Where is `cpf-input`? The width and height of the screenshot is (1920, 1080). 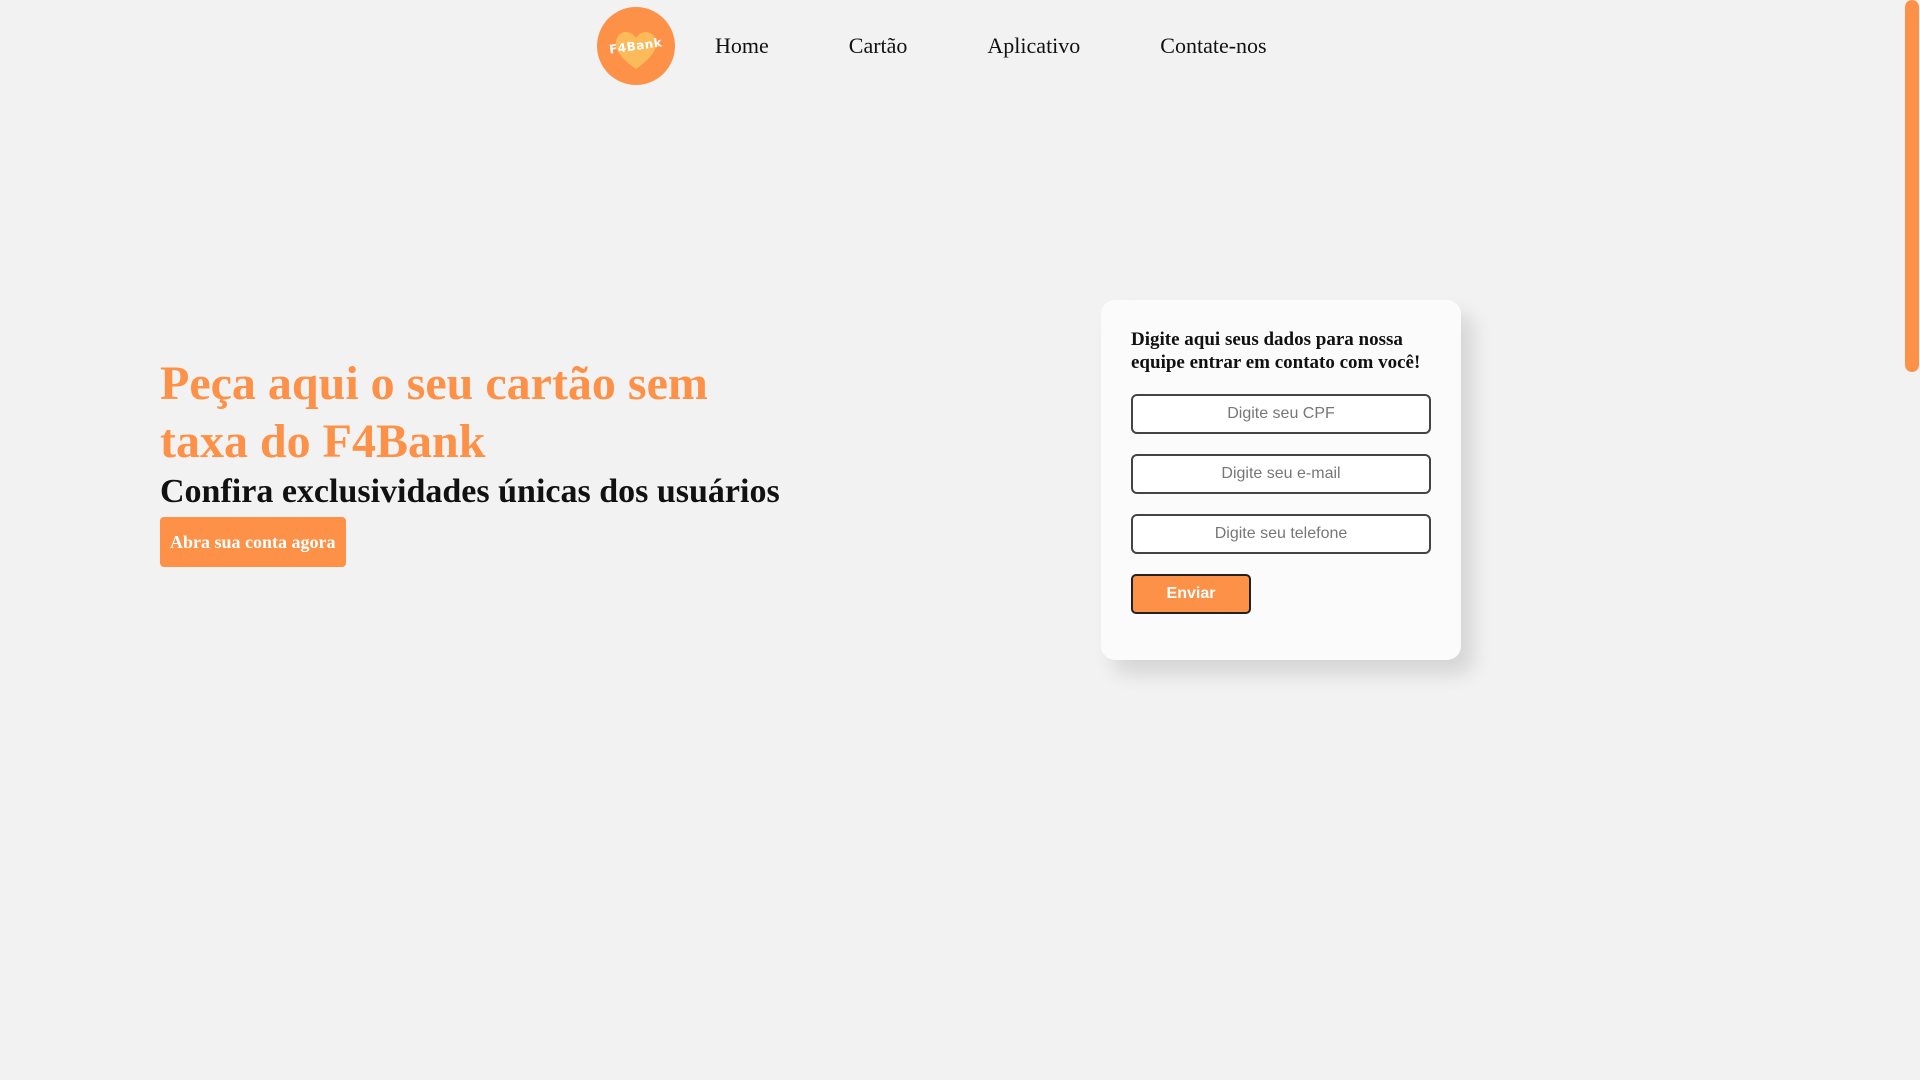
cpf-input is located at coordinates (1281, 414).